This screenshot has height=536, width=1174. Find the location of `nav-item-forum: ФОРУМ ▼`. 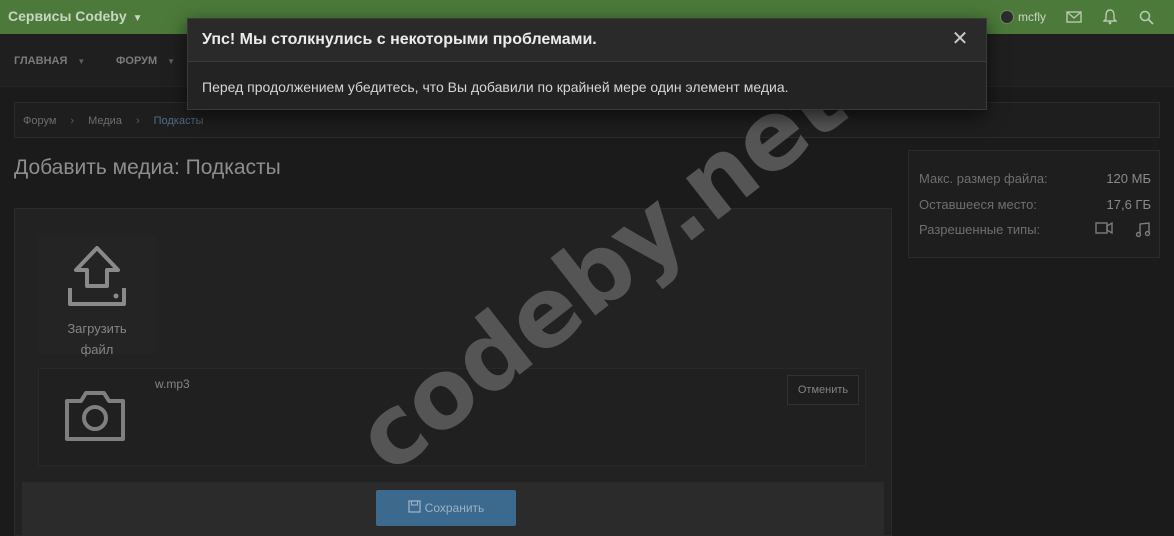

nav-item-forum: ФОРУМ ▼ is located at coordinates (145, 61).